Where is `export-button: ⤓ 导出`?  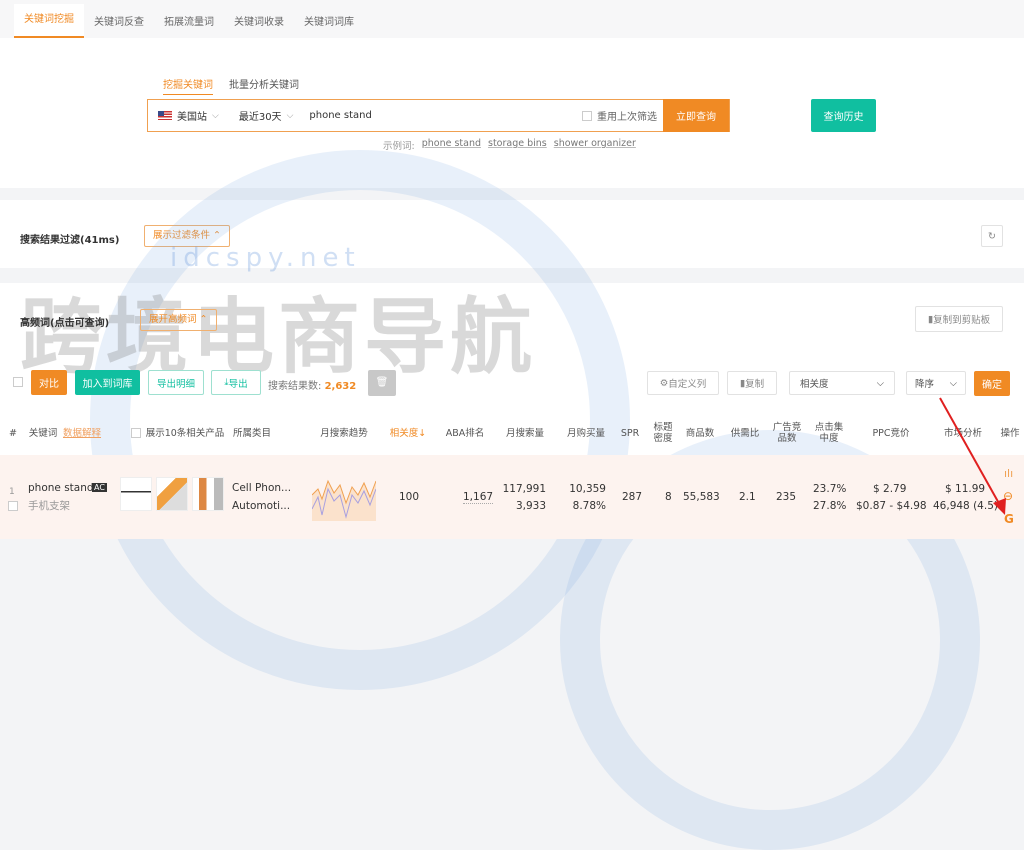
export-button: ⤓ 导出 is located at coordinates (236, 382).